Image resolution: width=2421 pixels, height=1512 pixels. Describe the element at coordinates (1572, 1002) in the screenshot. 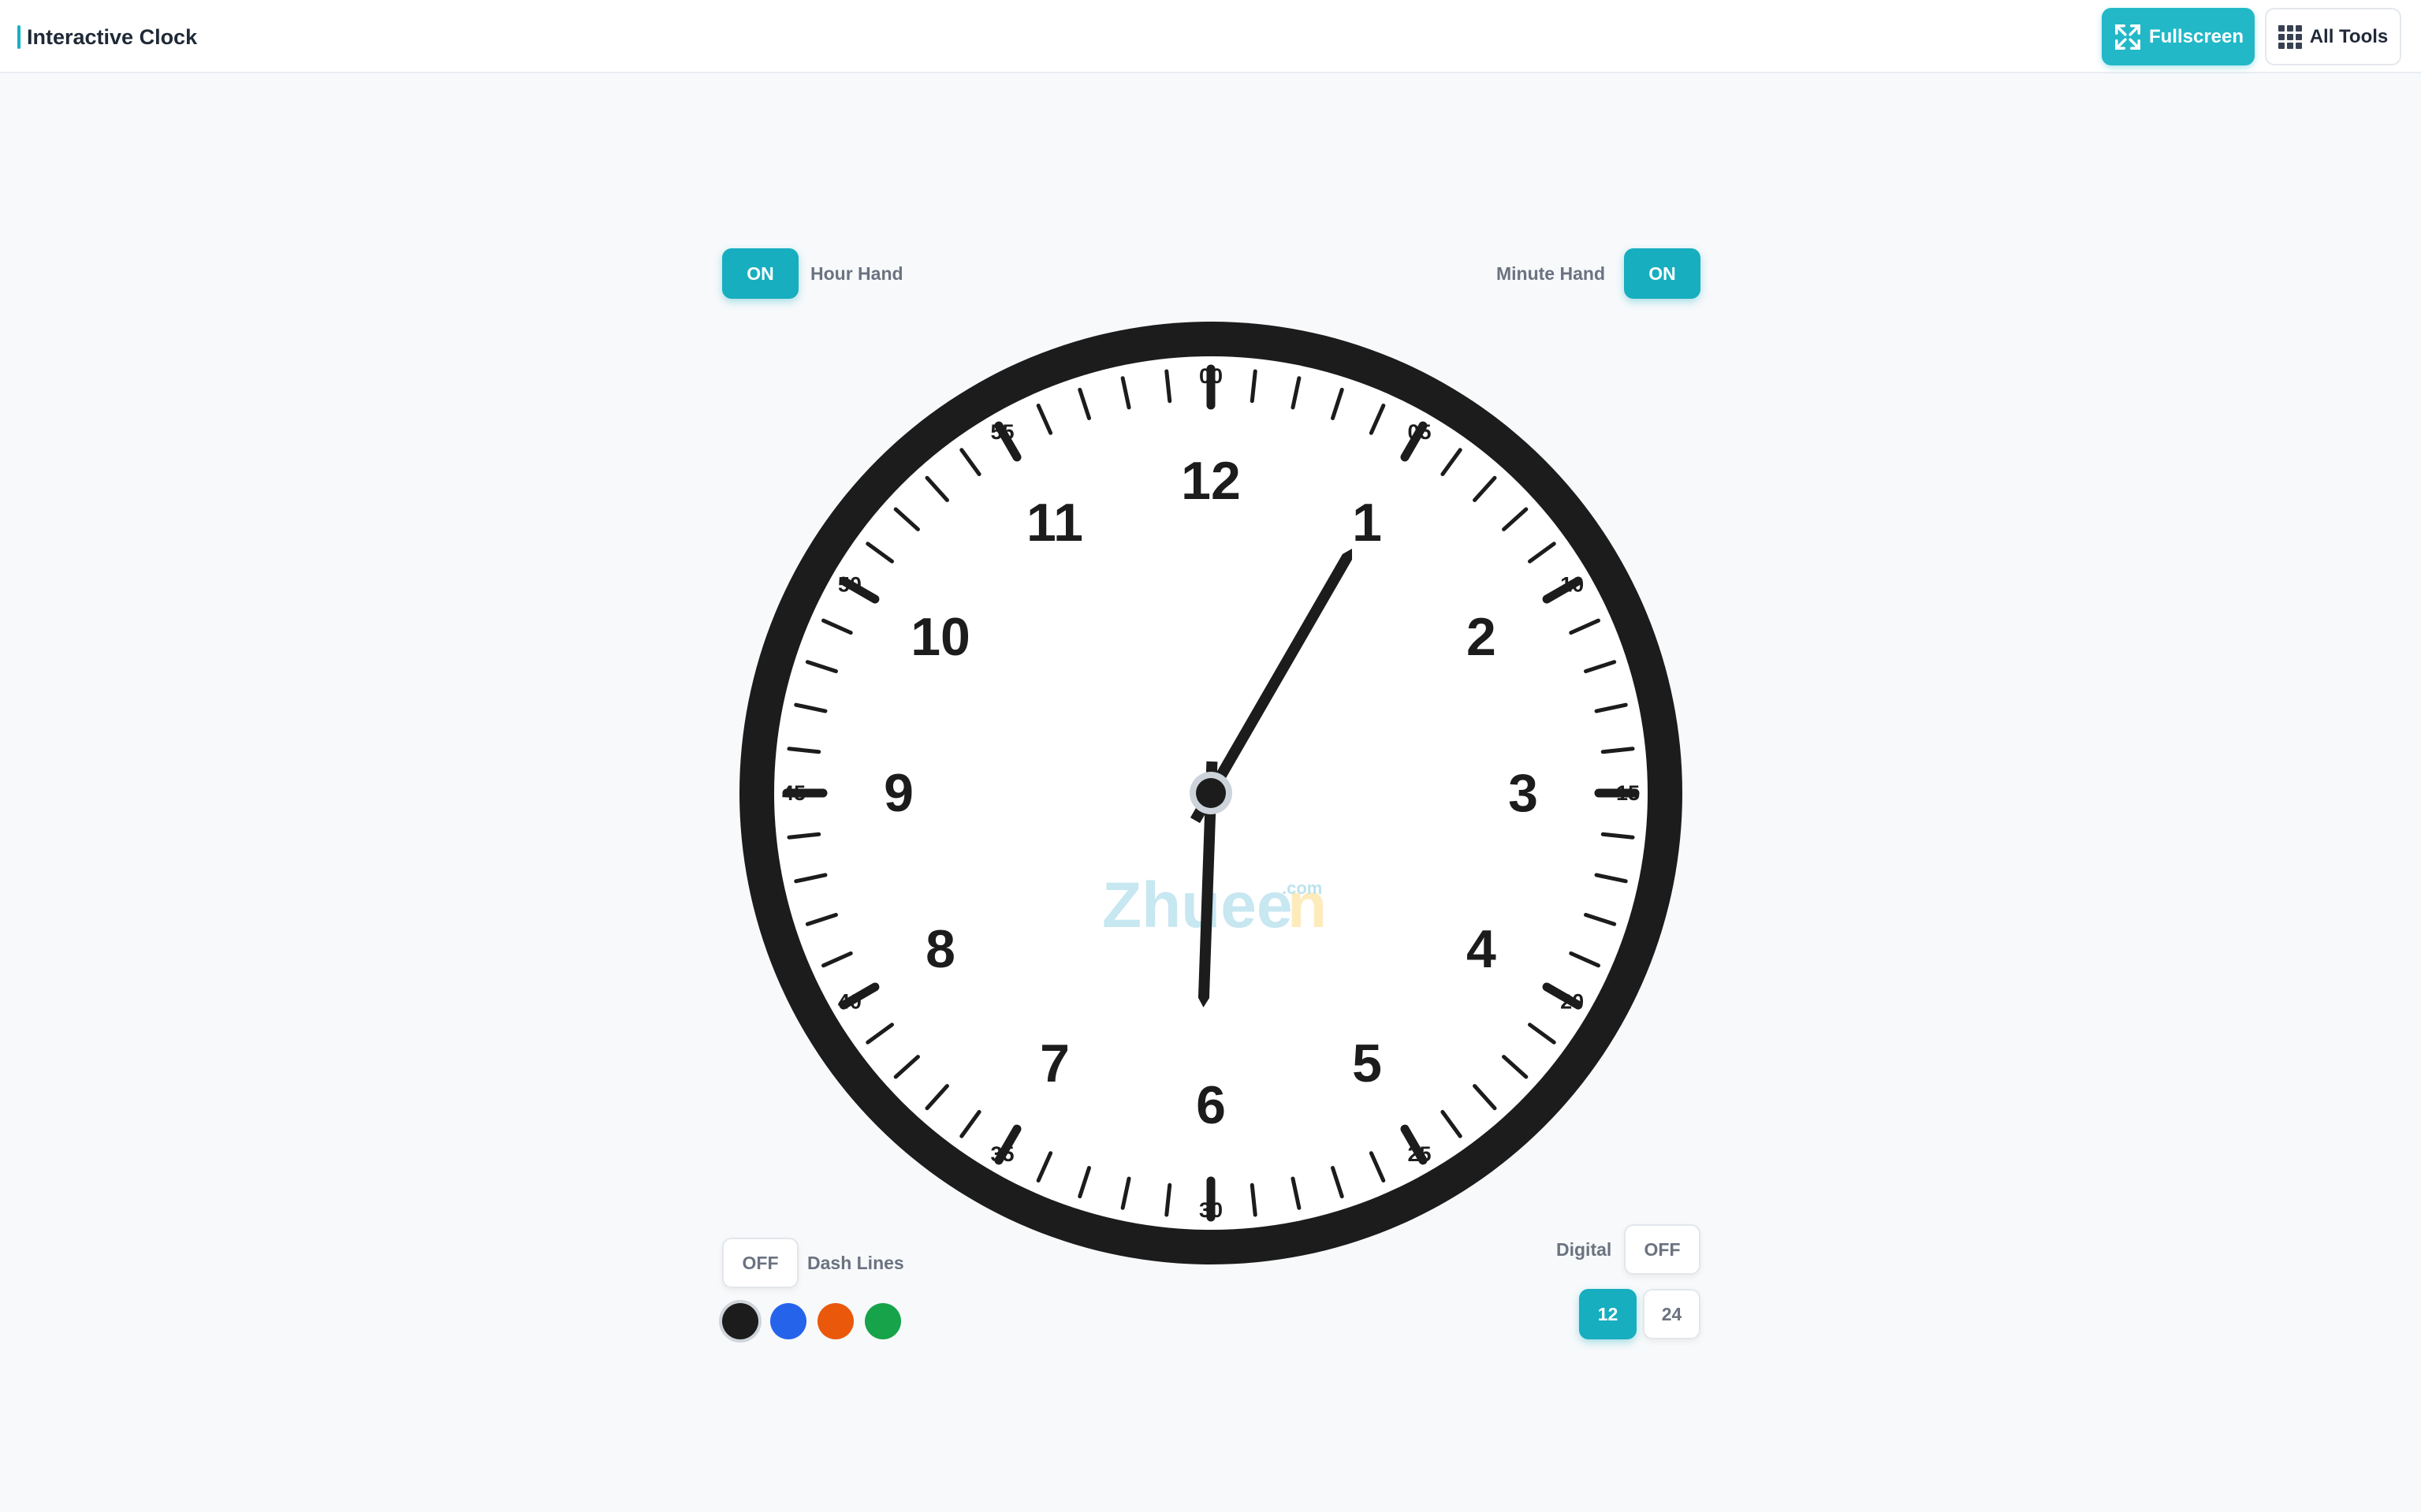

I see `minute-label: 20` at that location.